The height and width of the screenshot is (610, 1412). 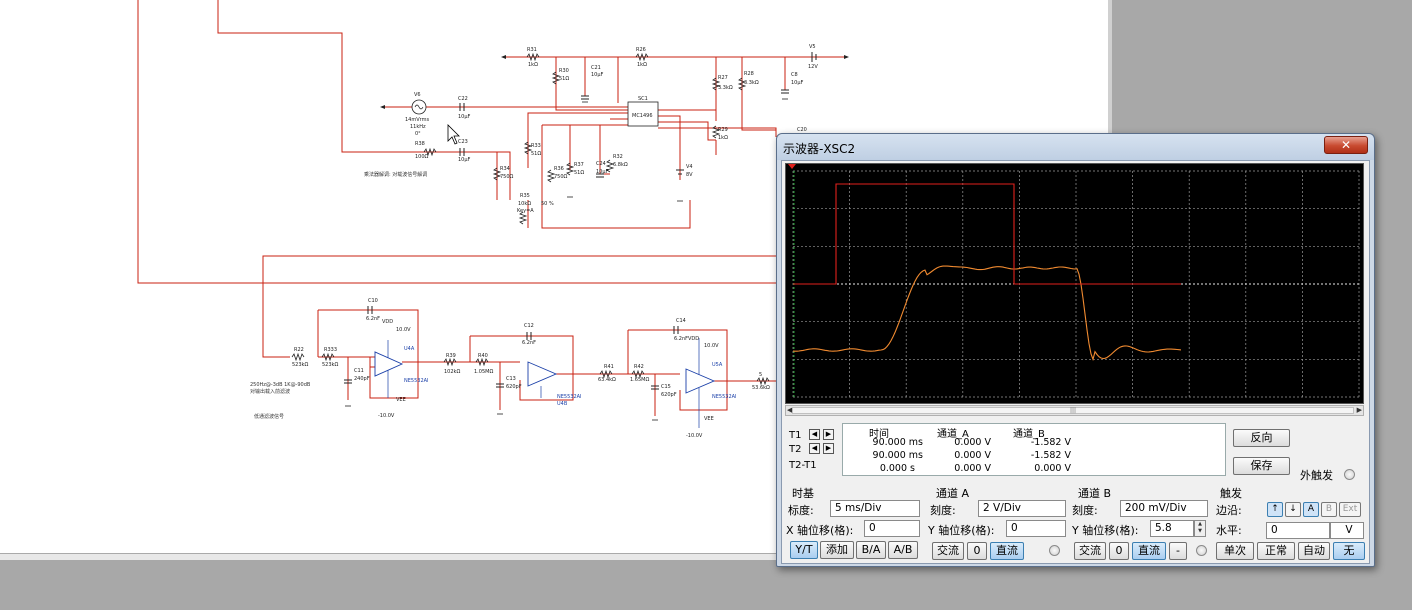 I want to click on channel-a-dc-button: 直流, so click(x=1007, y=551).